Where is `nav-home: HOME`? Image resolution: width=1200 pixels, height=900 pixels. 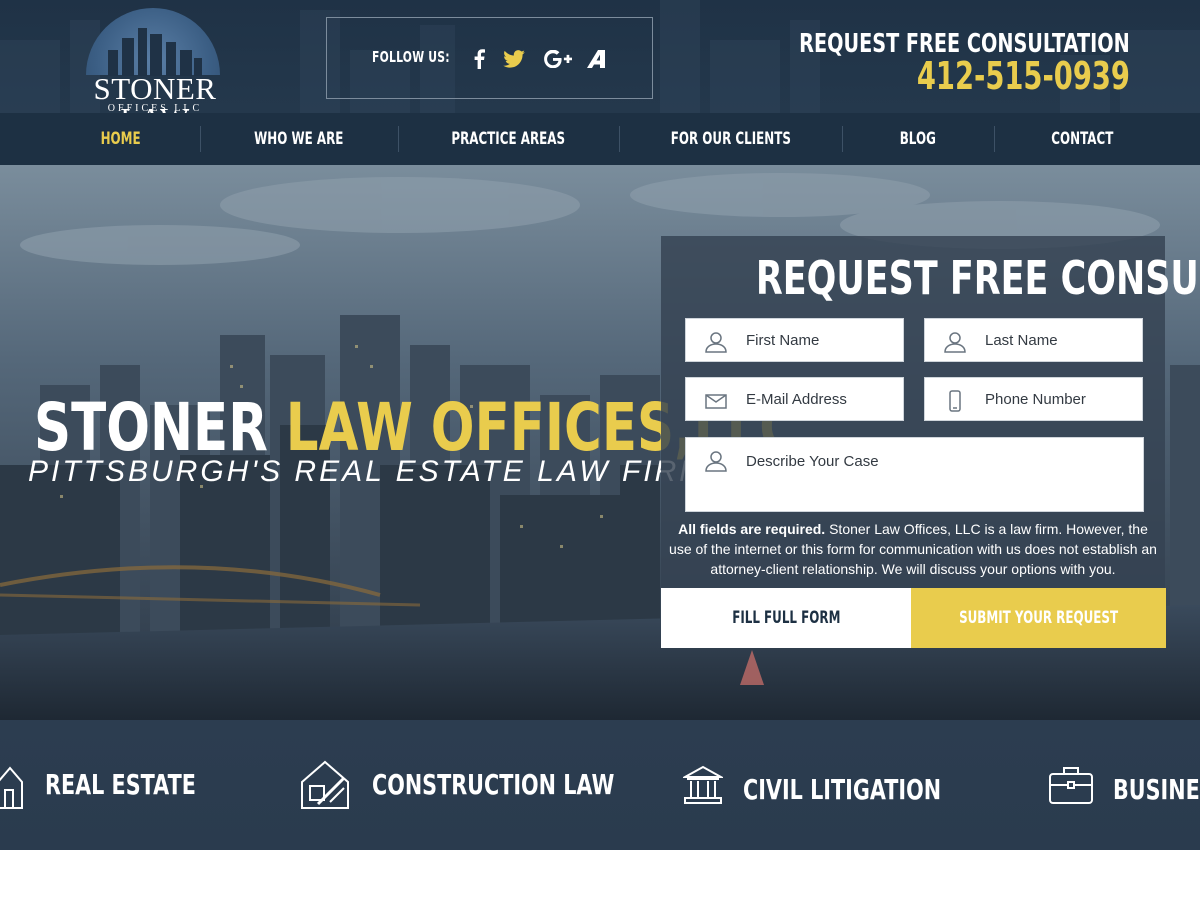
nav-home: HOME is located at coordinates (121, 139).